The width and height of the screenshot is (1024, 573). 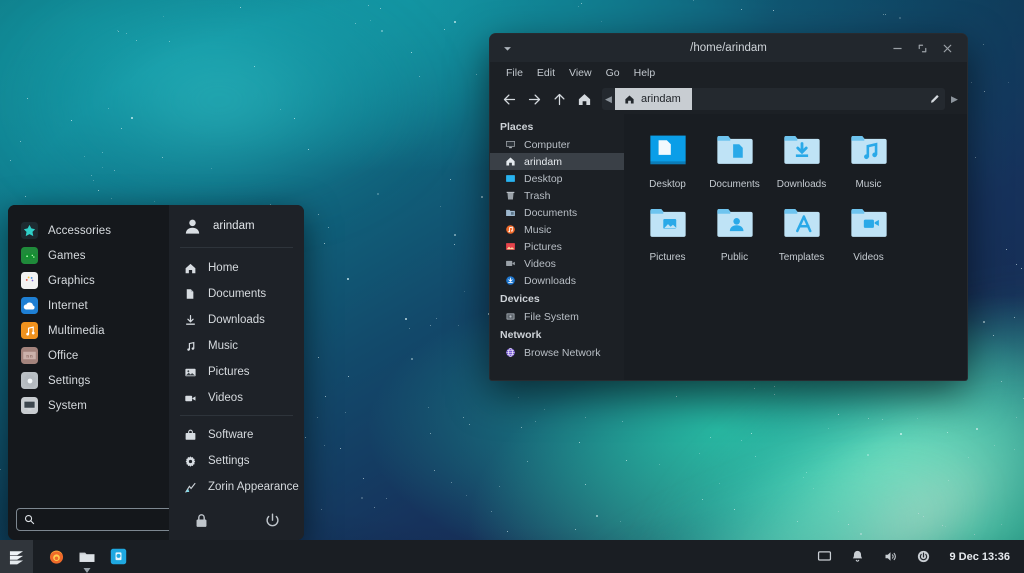 I want to click on file-manager-app-button, so click(x=87, y=558).